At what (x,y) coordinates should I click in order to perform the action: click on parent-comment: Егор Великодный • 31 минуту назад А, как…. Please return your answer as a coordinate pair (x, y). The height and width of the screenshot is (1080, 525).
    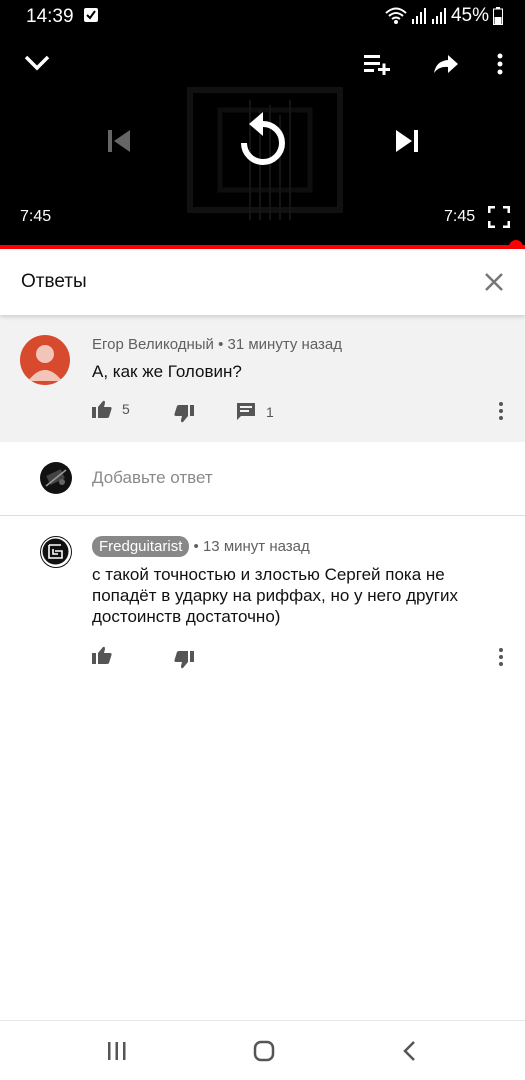
    Looking at the image, I should click on (262, 378).